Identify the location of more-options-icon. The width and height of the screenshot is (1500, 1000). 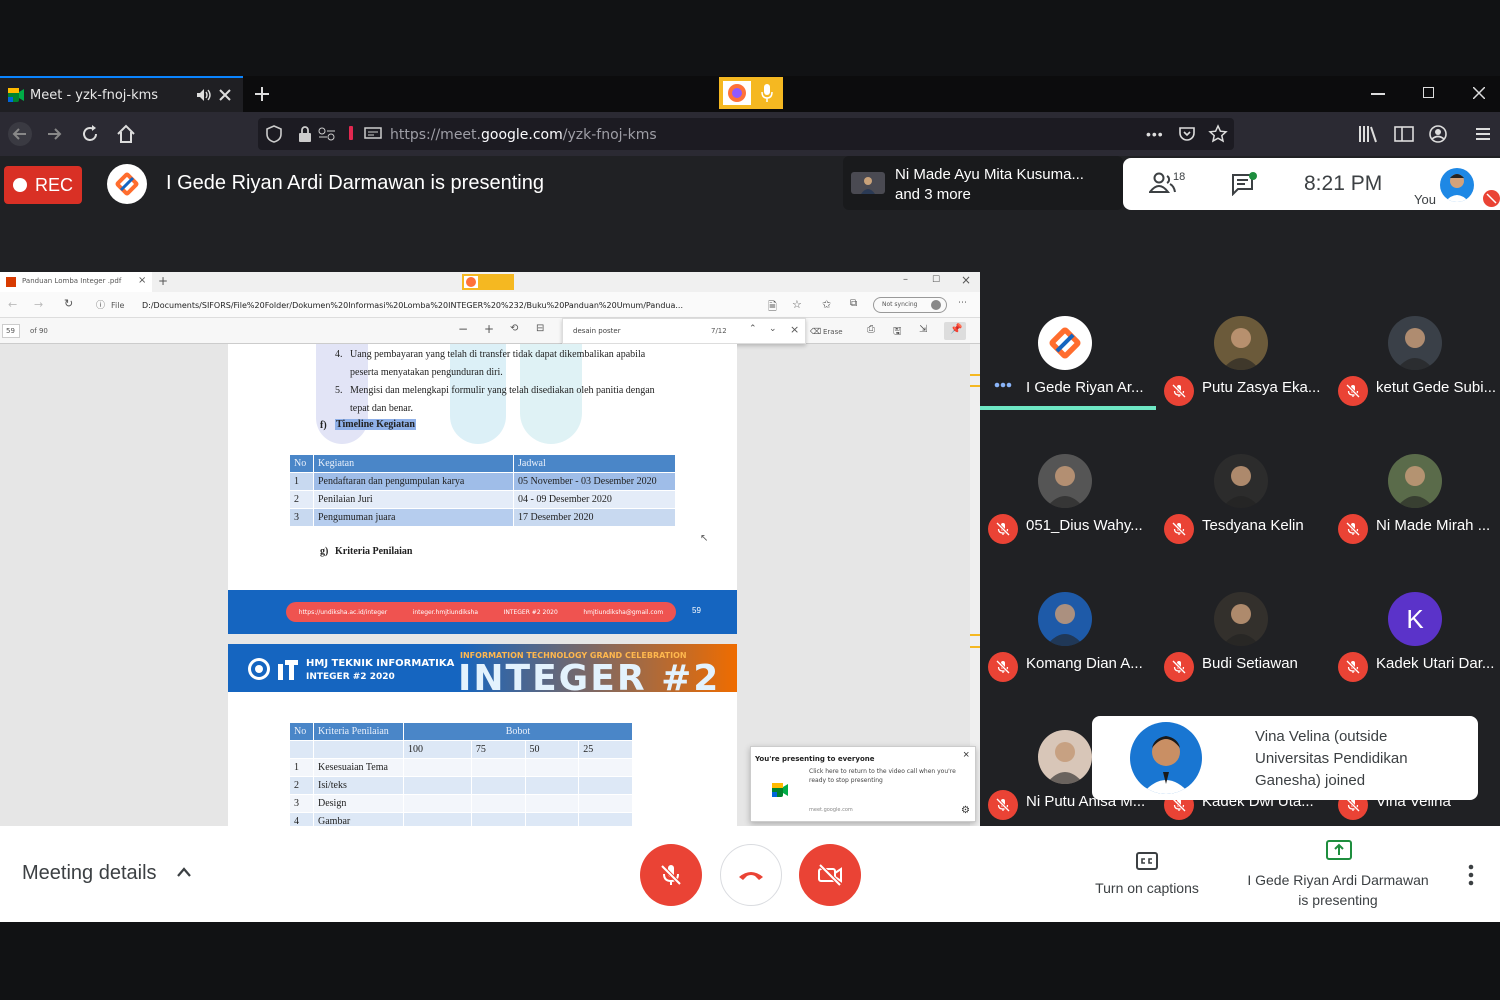
(1471, 875).